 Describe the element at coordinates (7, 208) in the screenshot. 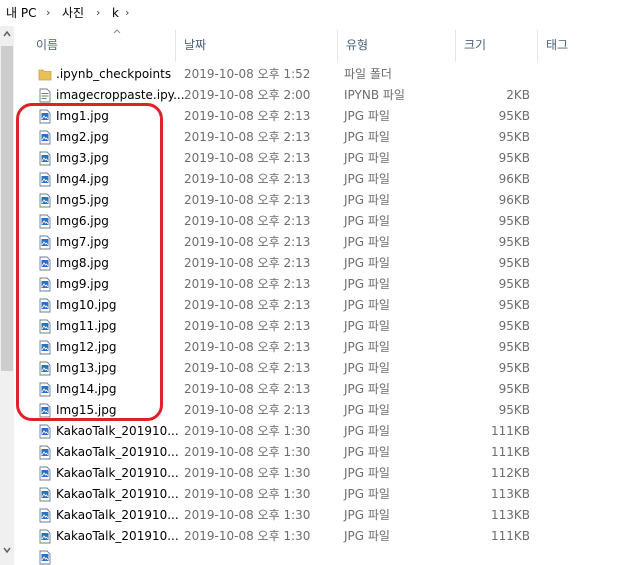

I see `scrollbar-thumb` at that location.